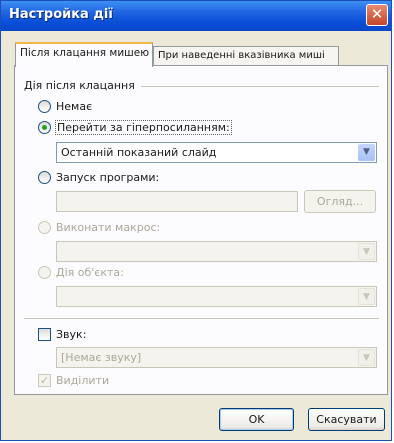 This screenshot has height=443, width=394. I want to click on hyperlink-select-value: Останній показаний слайд, so click(139, 152).